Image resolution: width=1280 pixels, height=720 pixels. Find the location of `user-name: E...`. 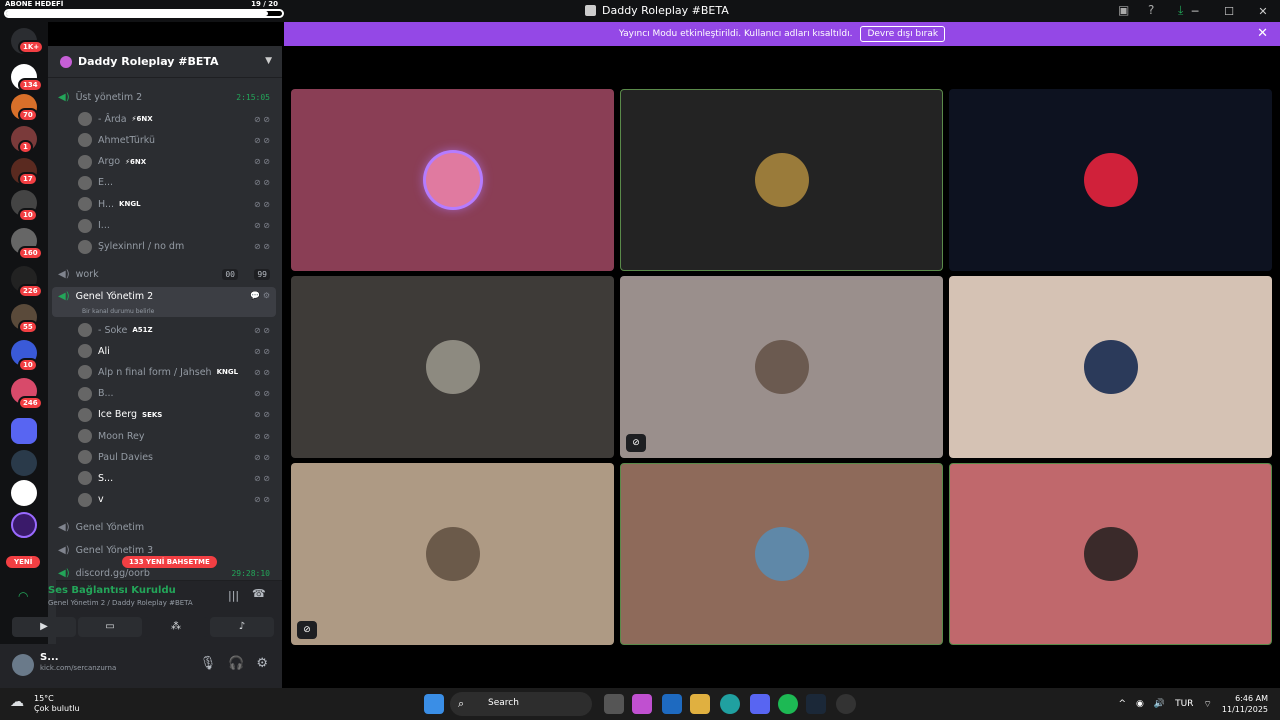

user-name: E... is located at coordinates (106, 183).